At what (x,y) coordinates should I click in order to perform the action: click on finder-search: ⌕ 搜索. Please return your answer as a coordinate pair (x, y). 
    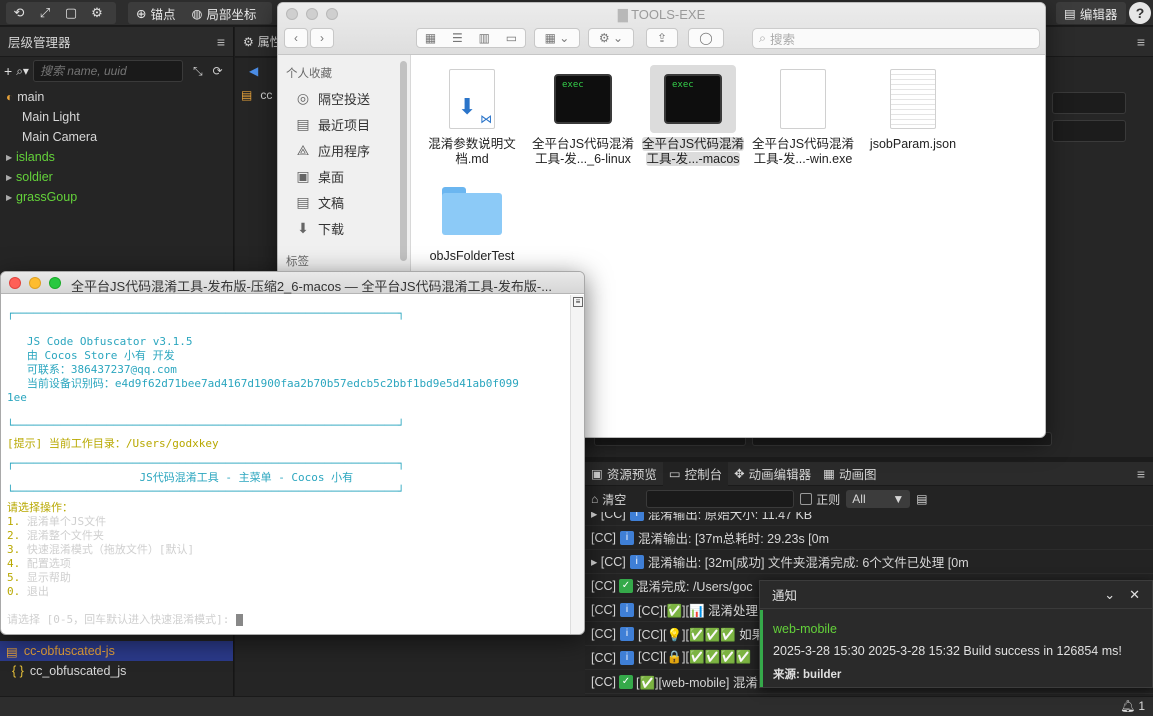
    Looking at the image, I should click on (896, 38).